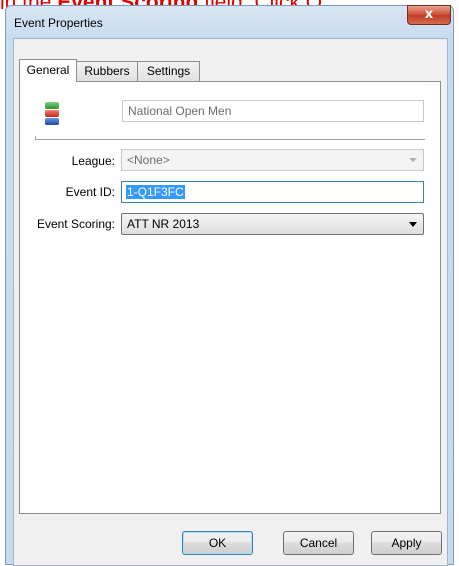 The width and height of the screenshot is (459, 566). Describe the element at coordinates (90, 192) in the screenshot. I see `event-id-label: Event ID:` at that location.